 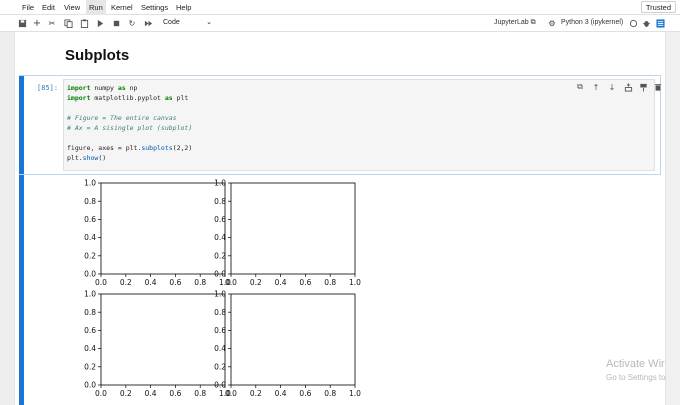 I want to click on cell-type-value: Code, so click(x=171, y=22).